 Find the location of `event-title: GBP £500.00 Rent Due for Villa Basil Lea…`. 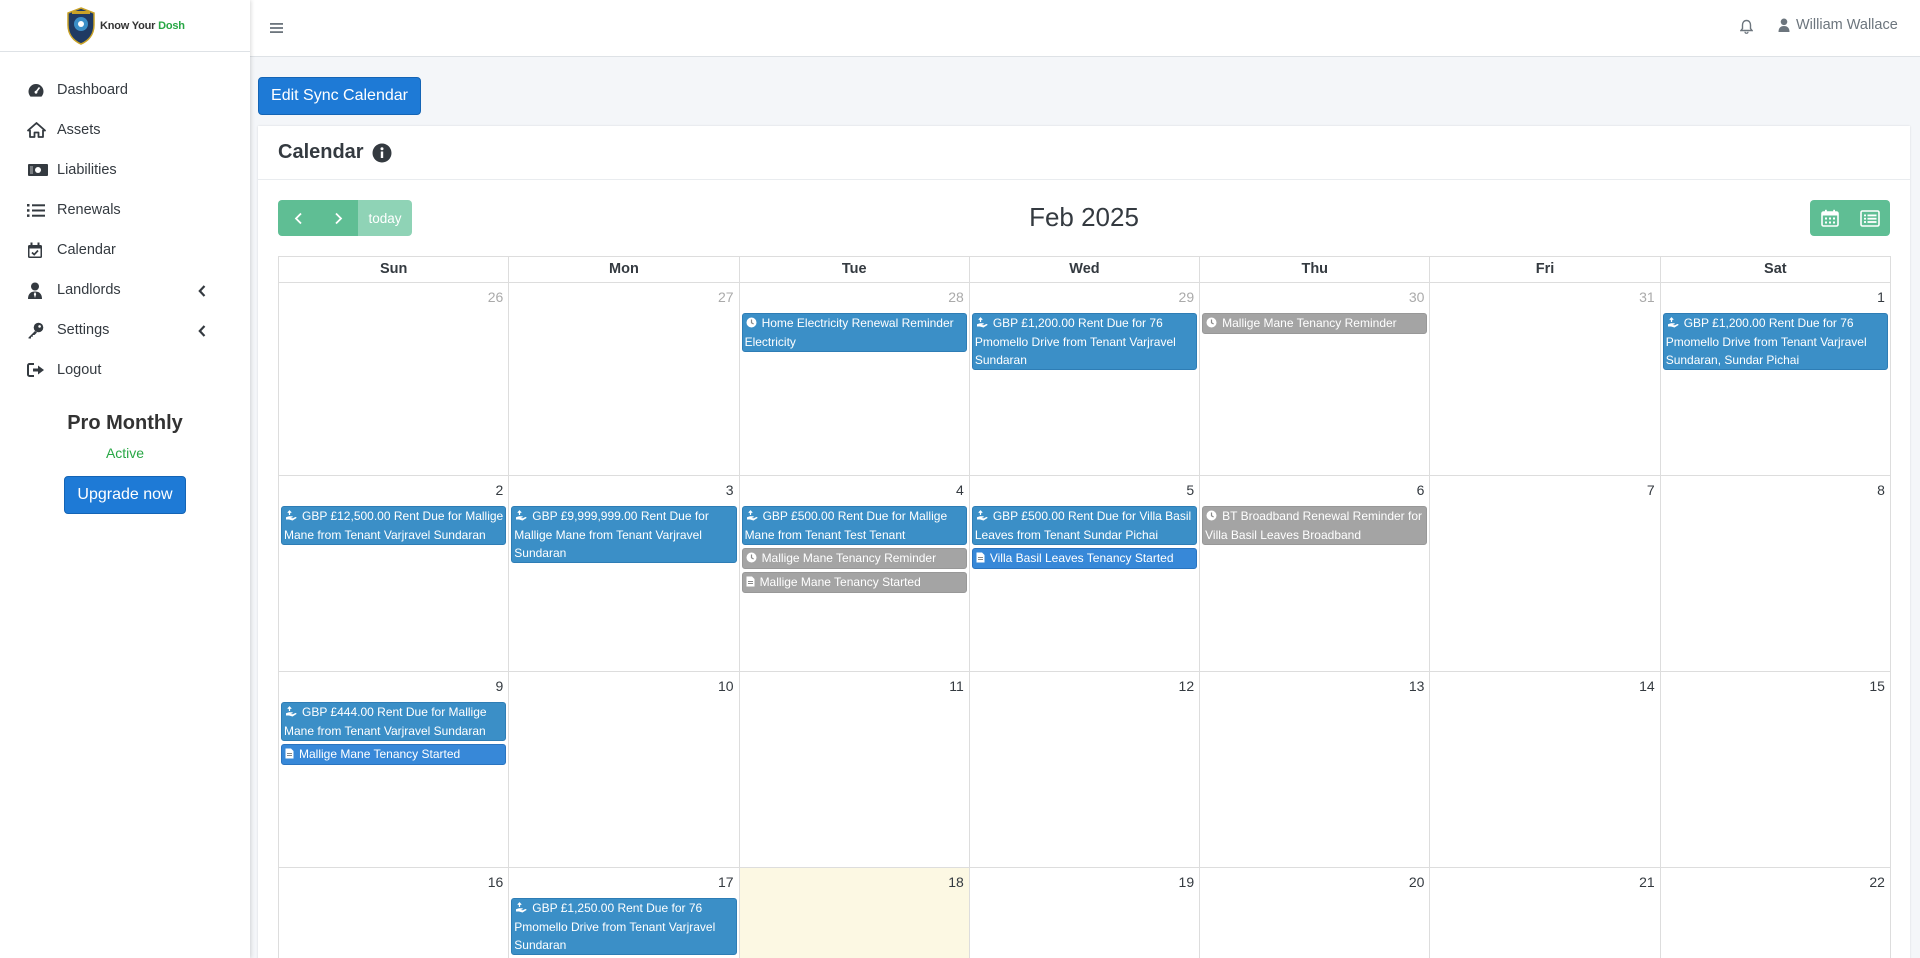

event-title: GBP £500.00 Rent Due for Villa Basil Lea… is located at coordinates (1083, 525).